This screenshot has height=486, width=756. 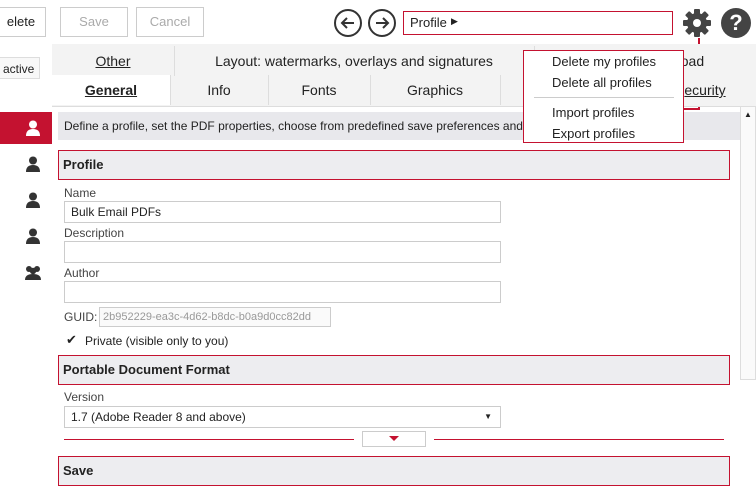 What do you see at coordinates (593, 112) in the screenshot?
I see `menu-item-import-profiles: Import profiles` at bounding box center [593, 112].